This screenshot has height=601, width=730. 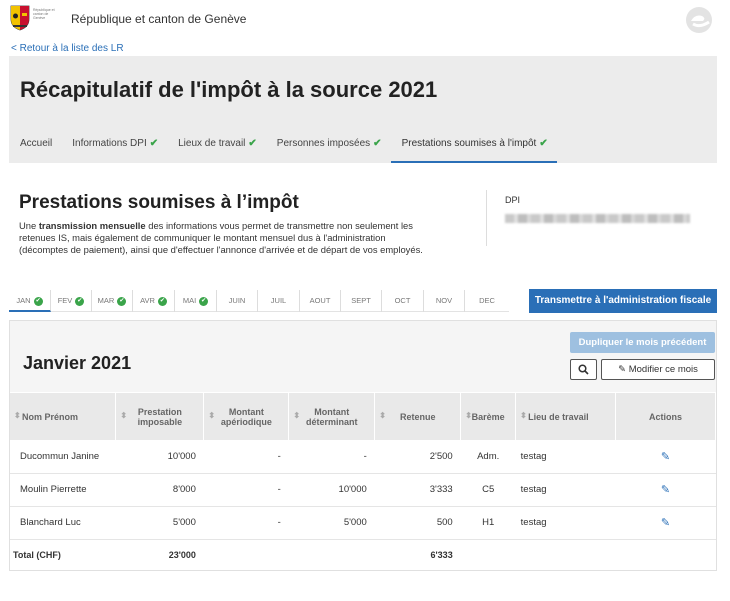 I want to click on month-label: JAN, so click(x=23, y=300).